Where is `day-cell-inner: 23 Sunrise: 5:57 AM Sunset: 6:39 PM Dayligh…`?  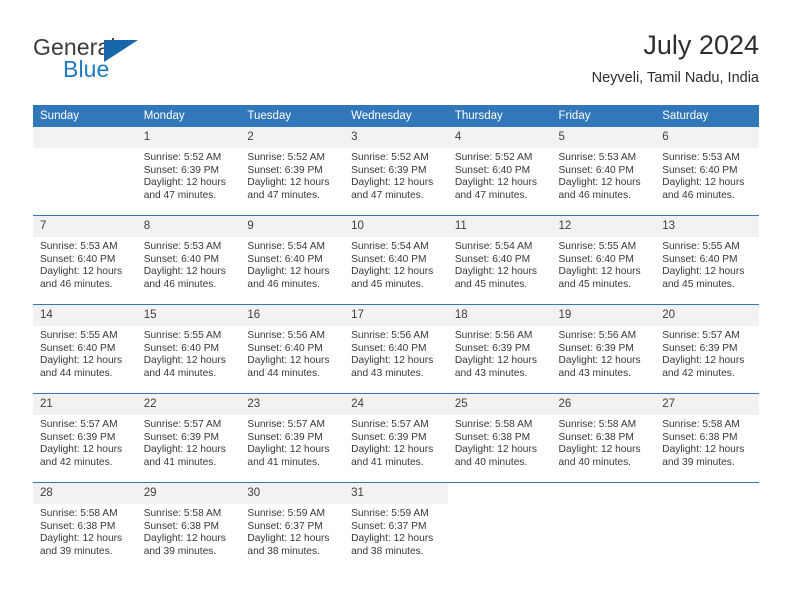
day-cell-inner: 23 Sunrise: 5:57 AM Sunset: 6:39 PM Dayligh… is located at coordinates (292, 438).